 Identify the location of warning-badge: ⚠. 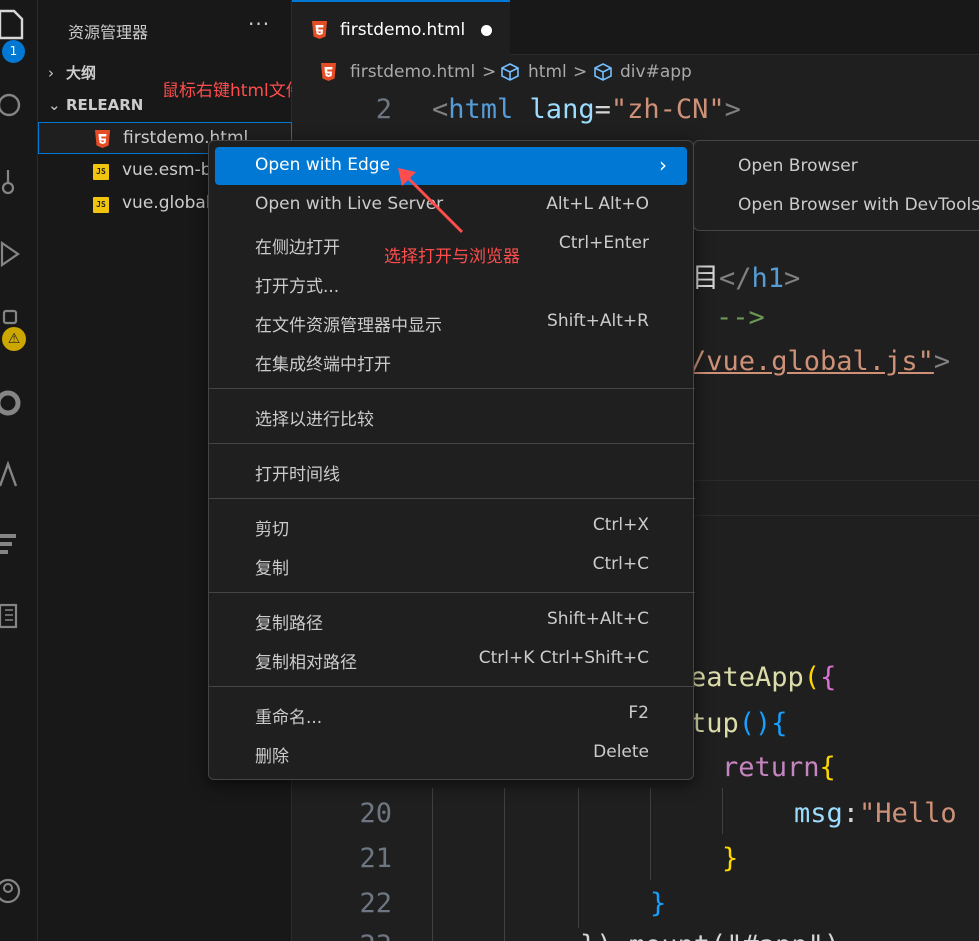
(14, 339).